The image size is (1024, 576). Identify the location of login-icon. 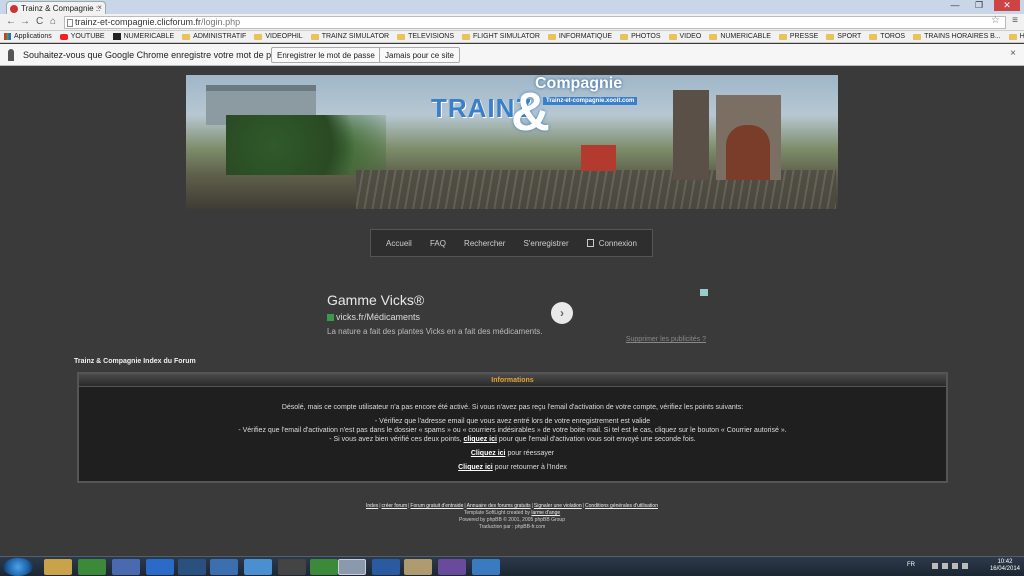
(590, 243).